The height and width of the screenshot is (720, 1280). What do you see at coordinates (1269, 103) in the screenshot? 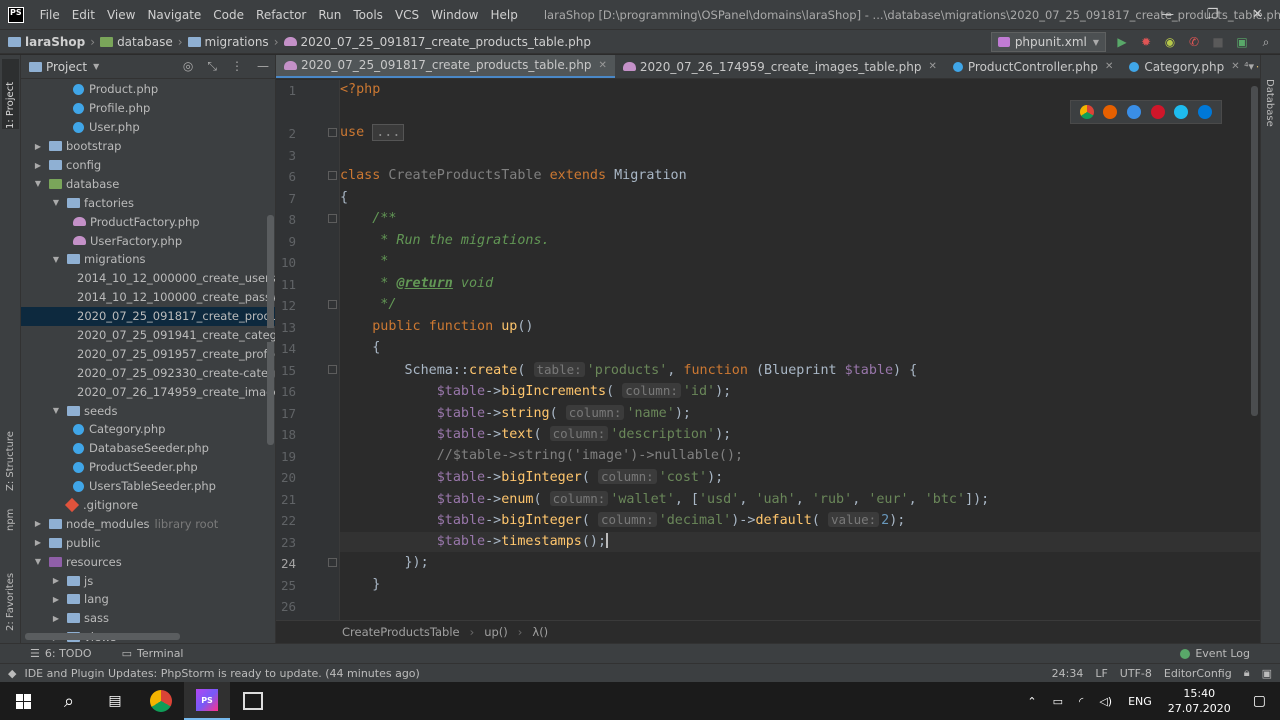
I see `database-tool-tab: Database` at bounding box center [1269, 103].